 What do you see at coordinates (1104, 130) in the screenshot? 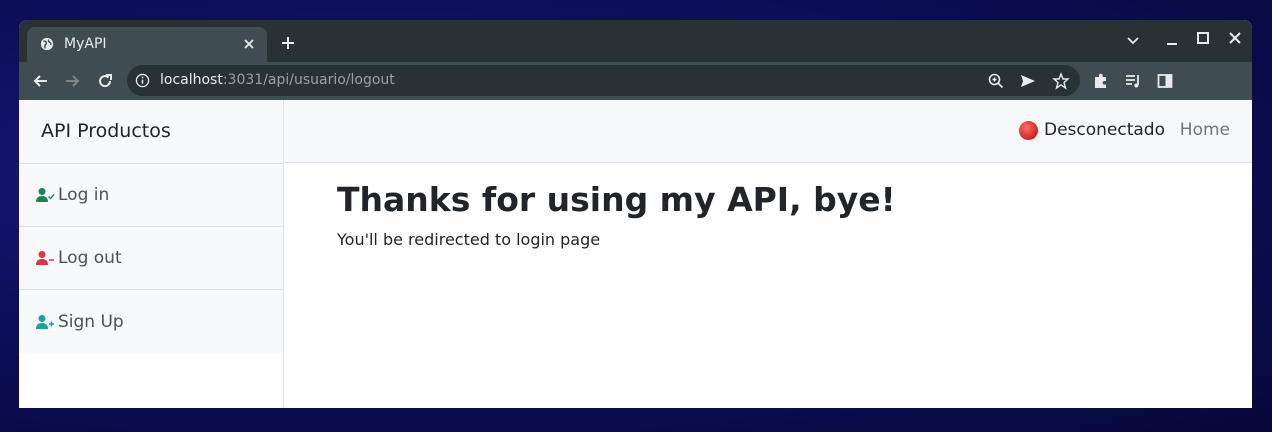
I see `status-text: Desconectado` at bounding box center [1104, 130].